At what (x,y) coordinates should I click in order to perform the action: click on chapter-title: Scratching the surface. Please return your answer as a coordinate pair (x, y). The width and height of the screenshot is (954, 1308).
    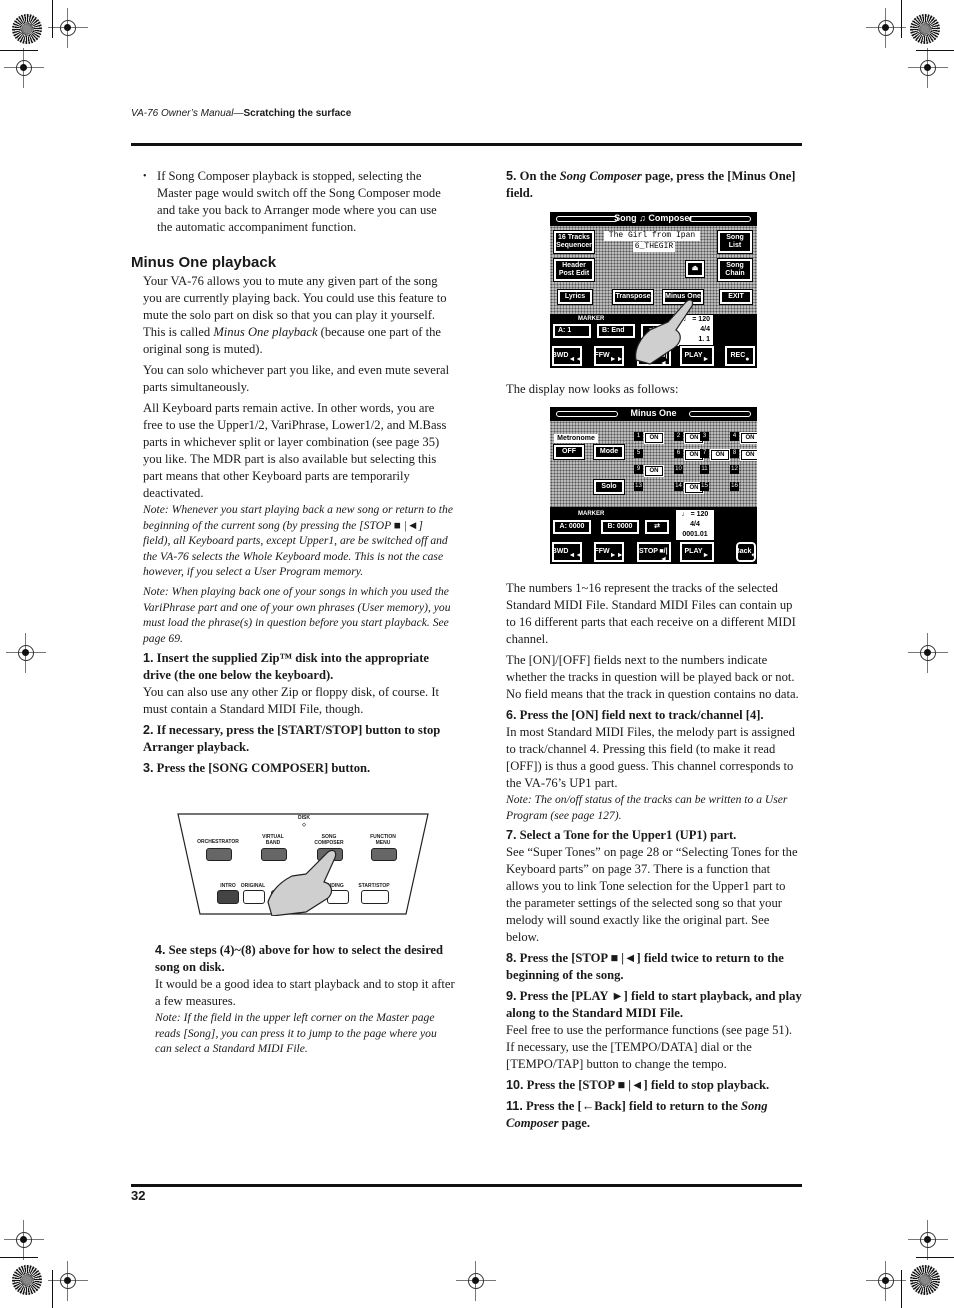
    Looking at the image, I should click on (297, 113).